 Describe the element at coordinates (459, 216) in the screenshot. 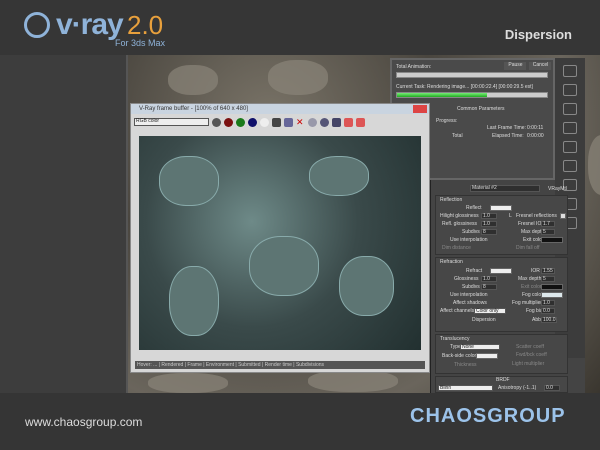

I see `hilight-glossiness-label: Hilight glossiness` at that location.